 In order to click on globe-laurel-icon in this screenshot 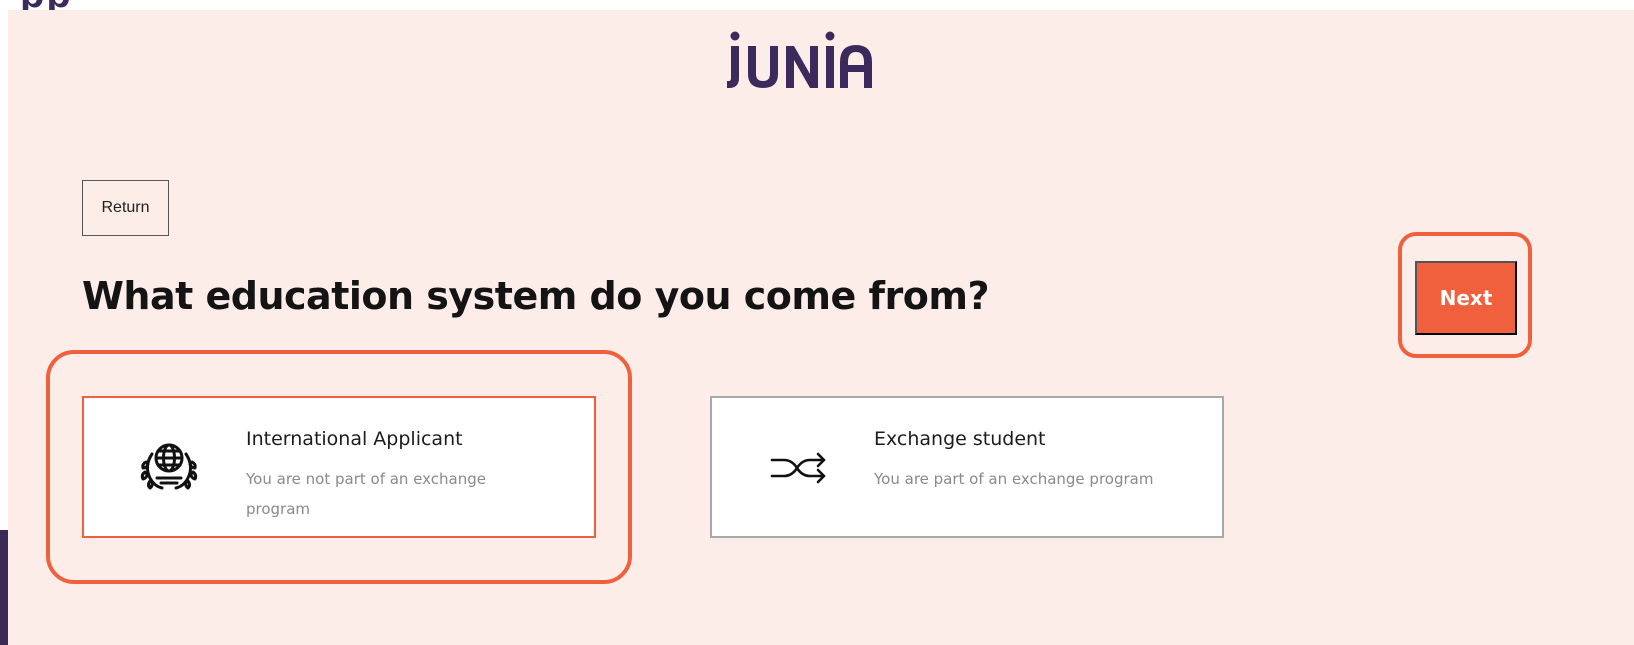, I will do `click(169, 467)`.